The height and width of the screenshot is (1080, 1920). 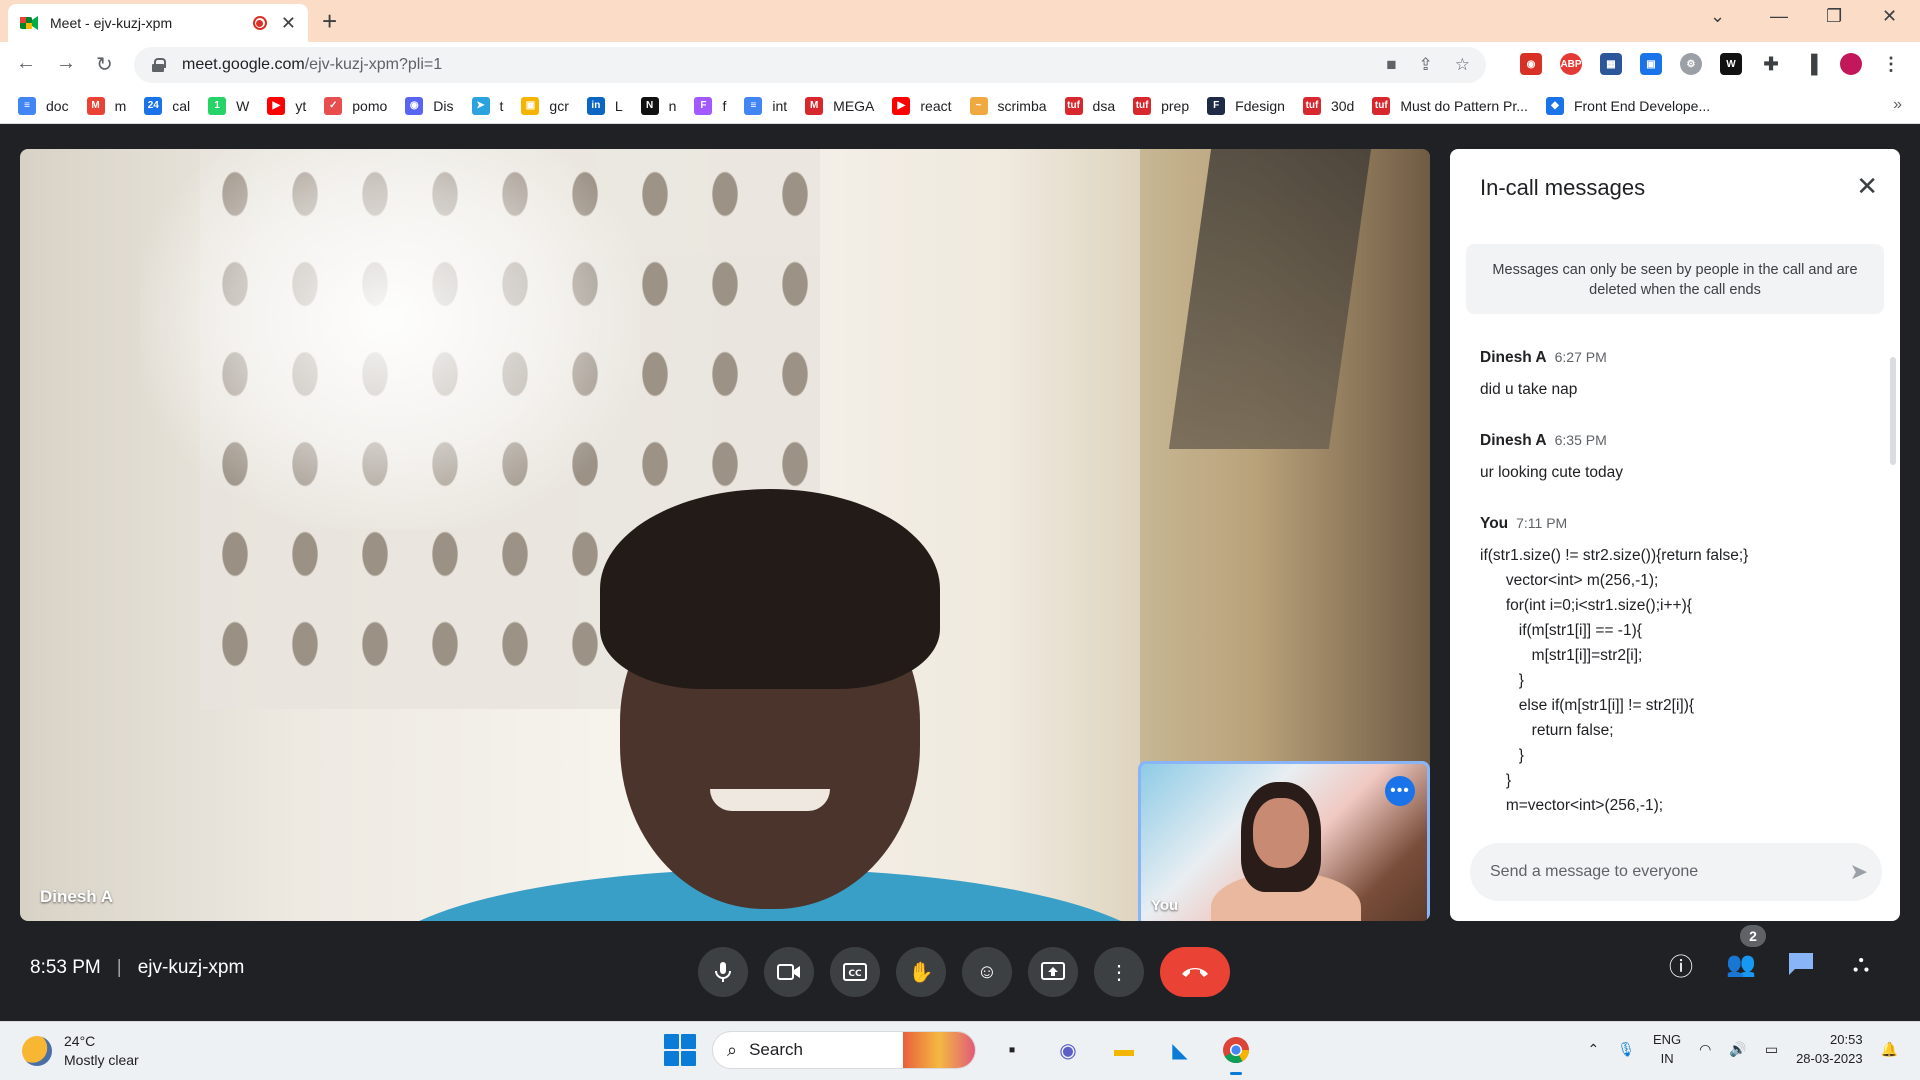 What do you see at coordinates (1731, 64) in the screenshot?
I see `extension-wordtune-icon: W` at bounding box center [1731, 64].